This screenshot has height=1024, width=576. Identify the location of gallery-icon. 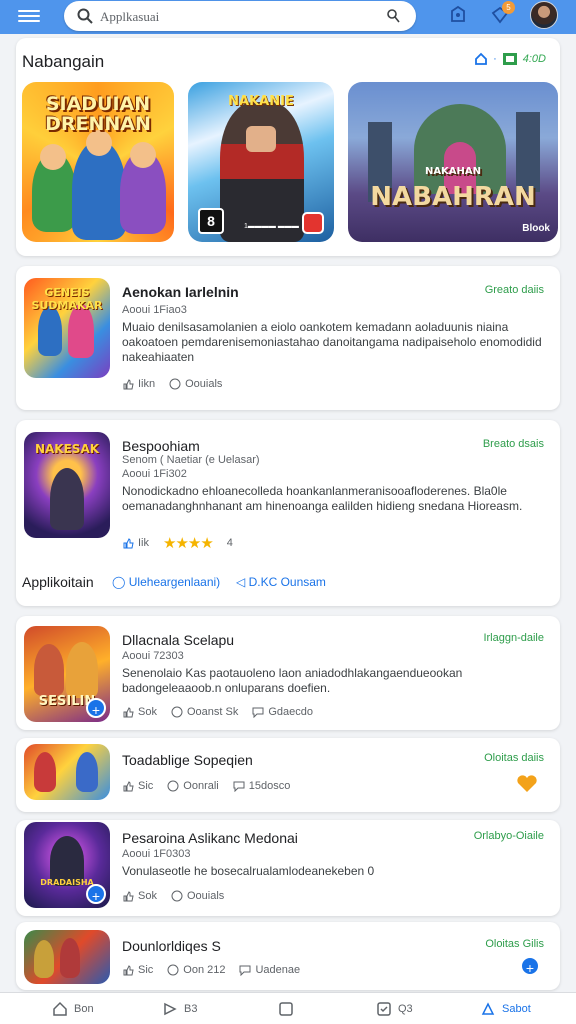
(510, 59).